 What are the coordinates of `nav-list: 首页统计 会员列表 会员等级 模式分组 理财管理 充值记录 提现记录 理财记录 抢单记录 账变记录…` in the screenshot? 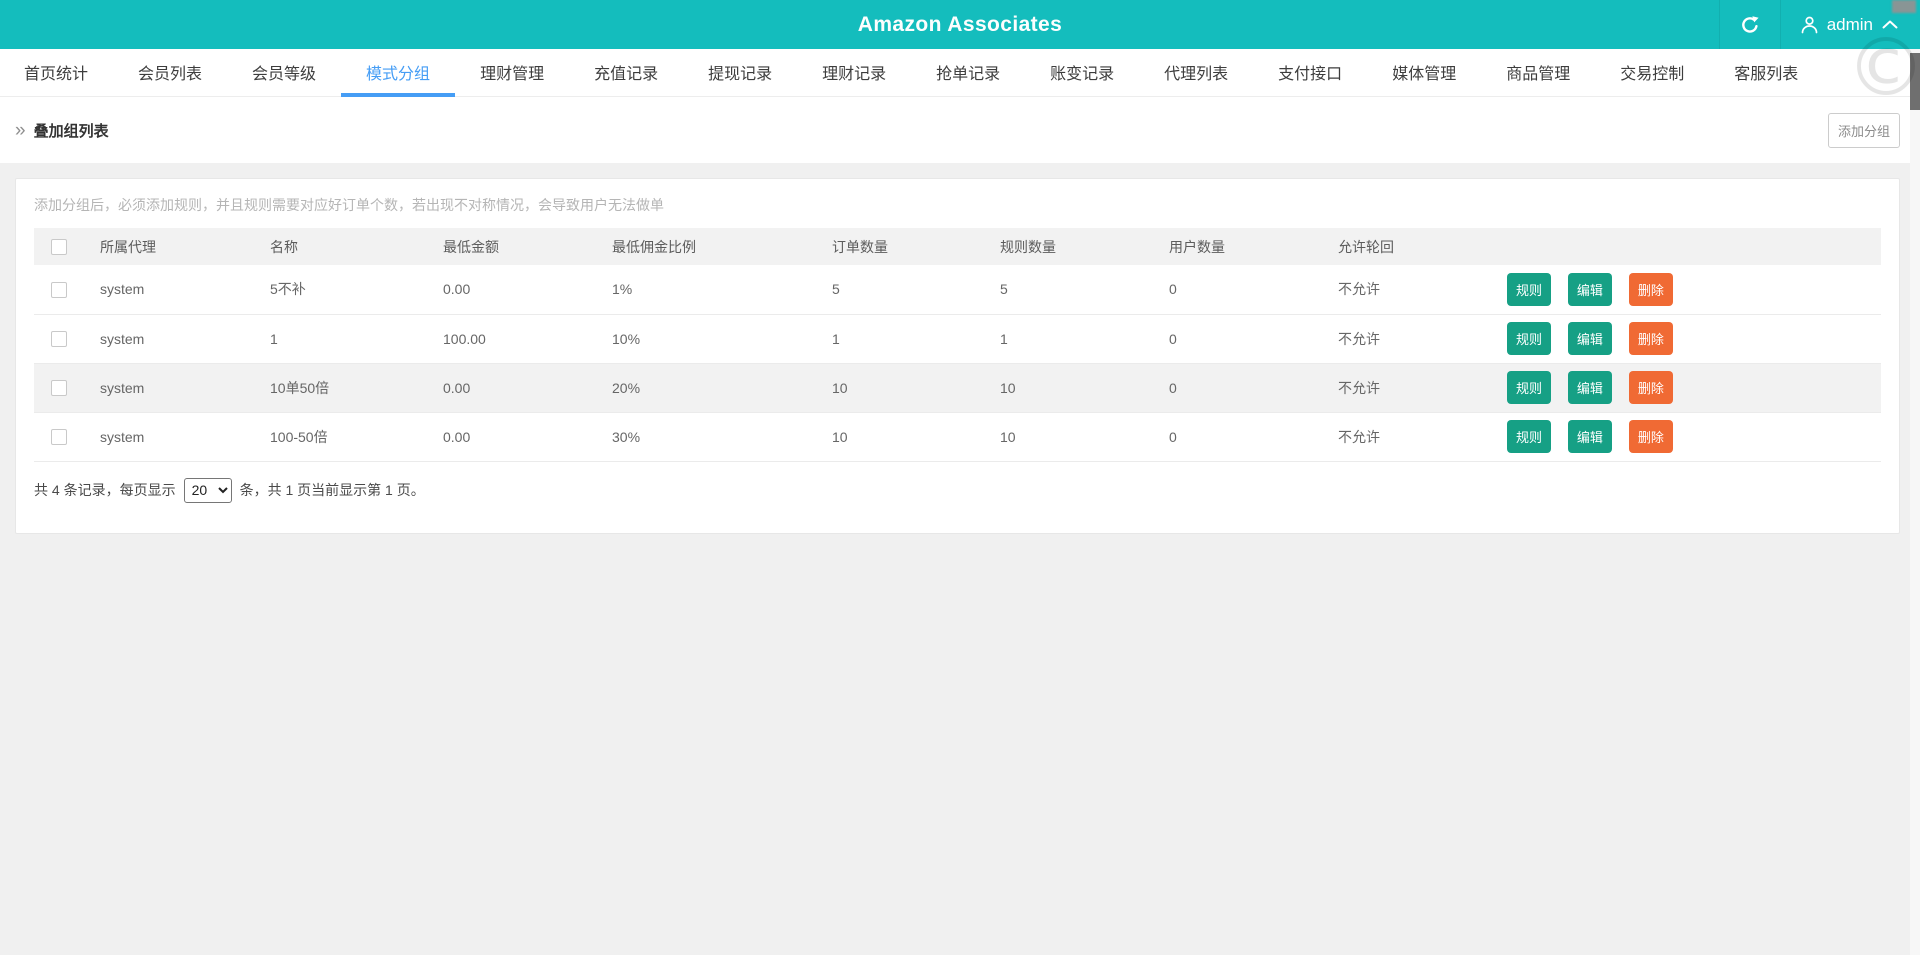 It's located at (960, 73).